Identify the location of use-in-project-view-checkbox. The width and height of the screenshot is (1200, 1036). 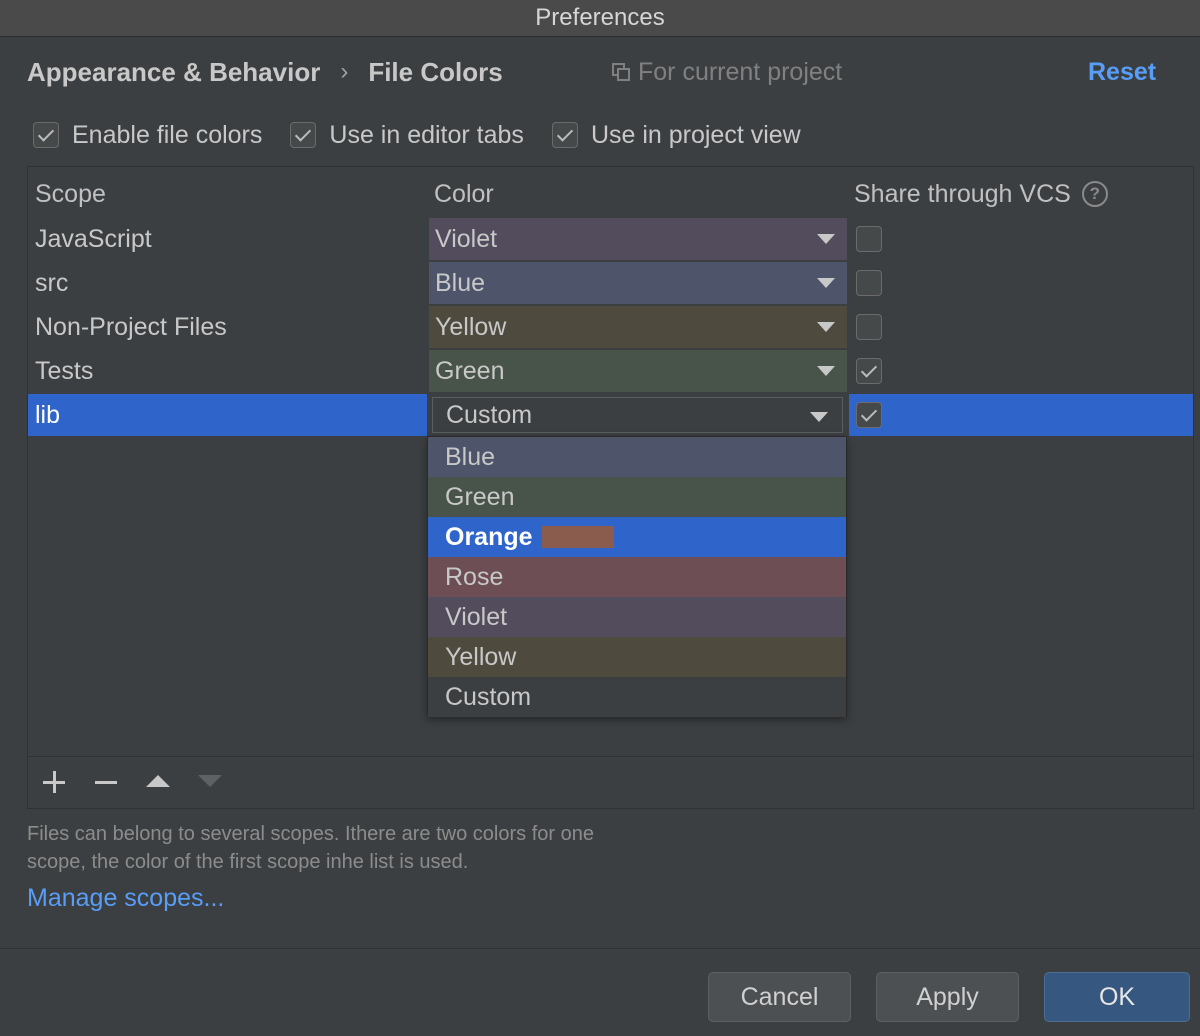
(564, 135).